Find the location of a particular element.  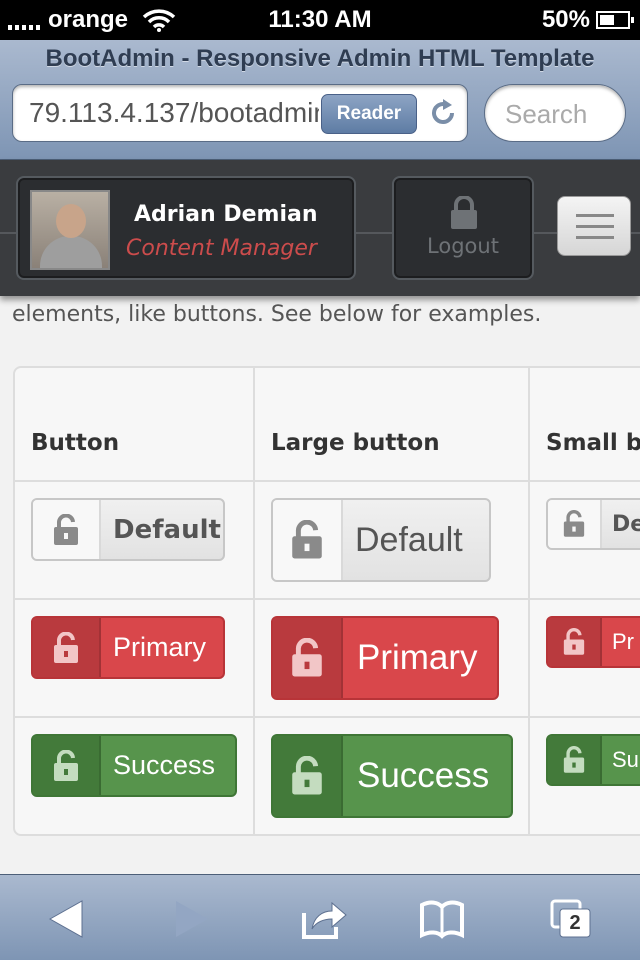

default-large-button-label: Default is located at coordinates (409, 539).